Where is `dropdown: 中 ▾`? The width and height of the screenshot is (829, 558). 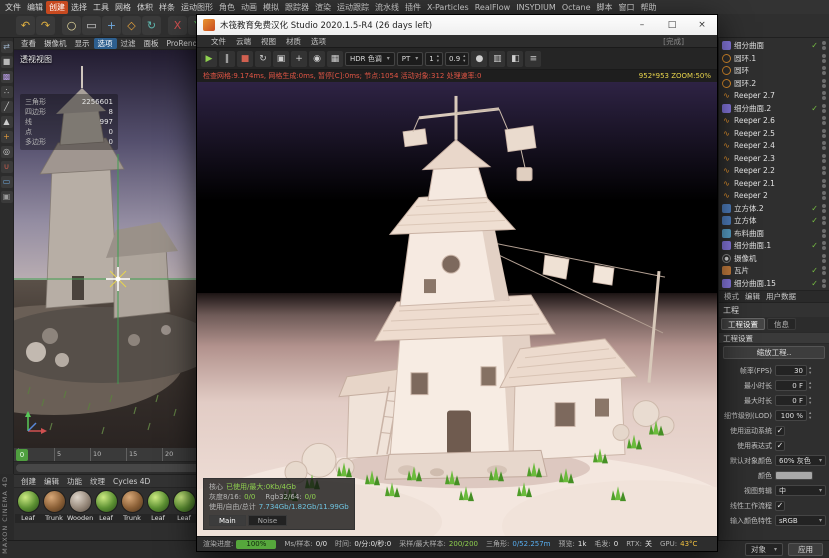
dropdown: 中 ▾ is located at coordinates (800, 490).